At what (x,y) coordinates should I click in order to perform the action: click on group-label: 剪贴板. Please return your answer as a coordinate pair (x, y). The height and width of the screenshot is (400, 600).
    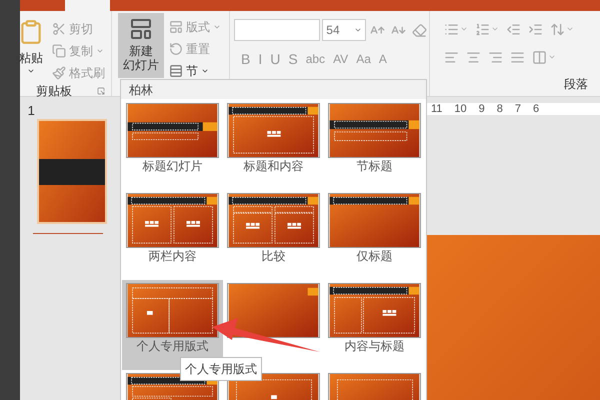
    Looking at the image, I should click on (54, 91).